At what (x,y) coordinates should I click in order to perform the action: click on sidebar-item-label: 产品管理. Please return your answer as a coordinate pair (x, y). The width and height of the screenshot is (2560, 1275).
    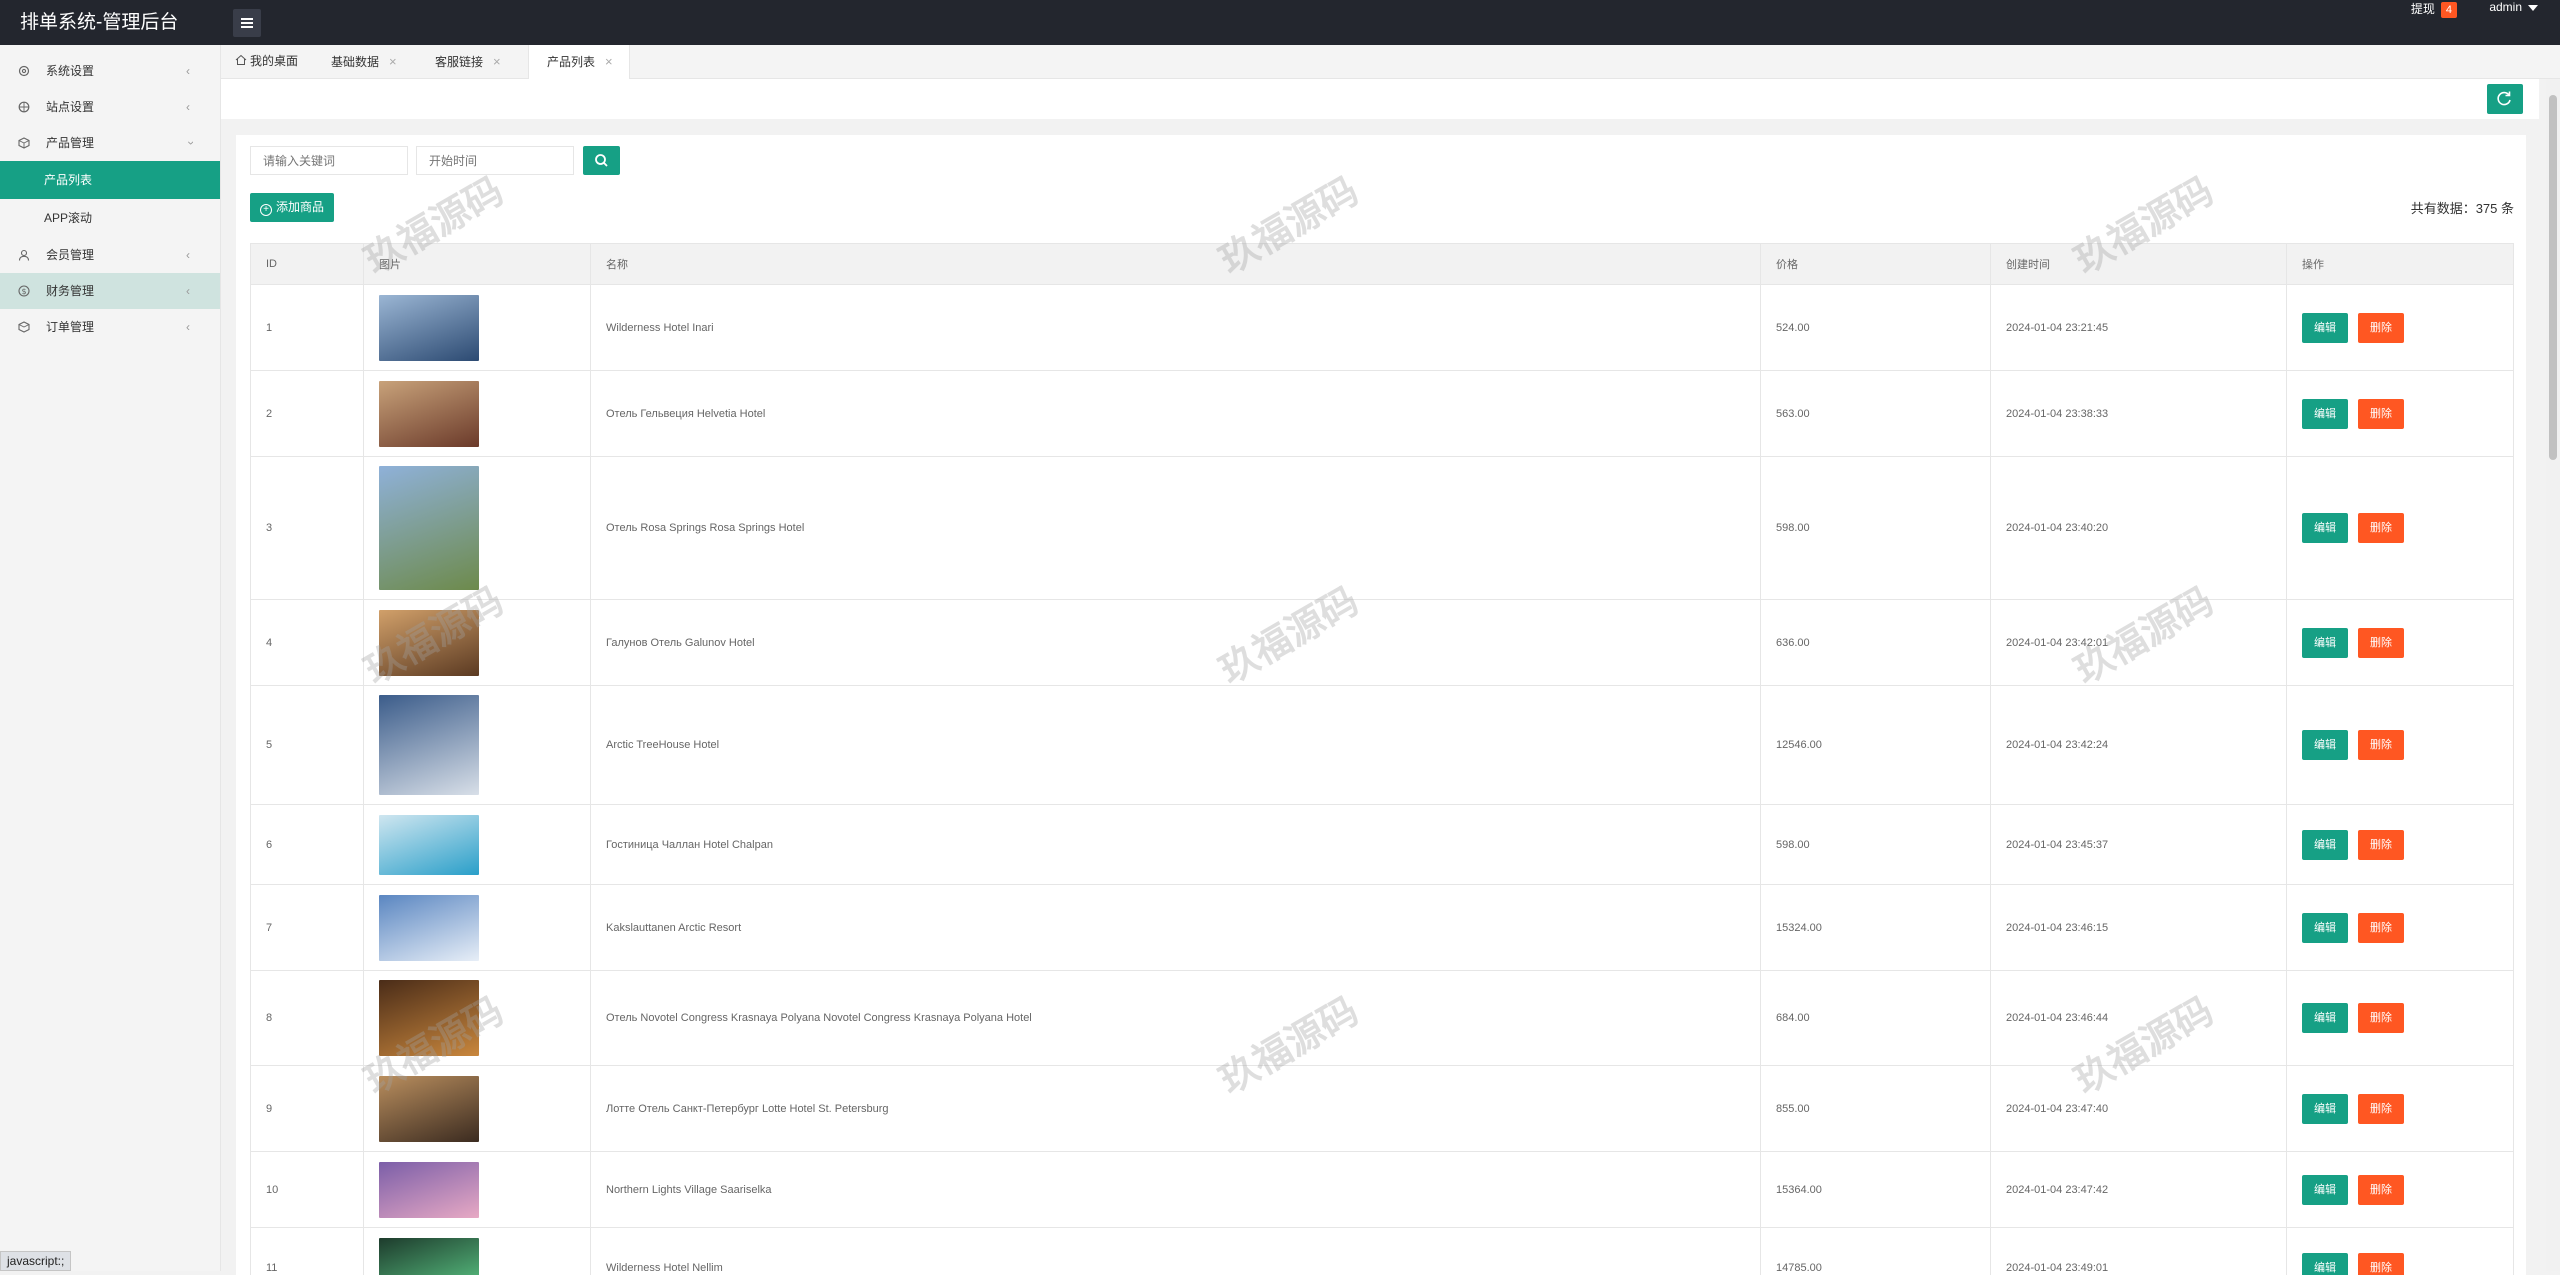
    Looking at the image, I should click on (70, 143).